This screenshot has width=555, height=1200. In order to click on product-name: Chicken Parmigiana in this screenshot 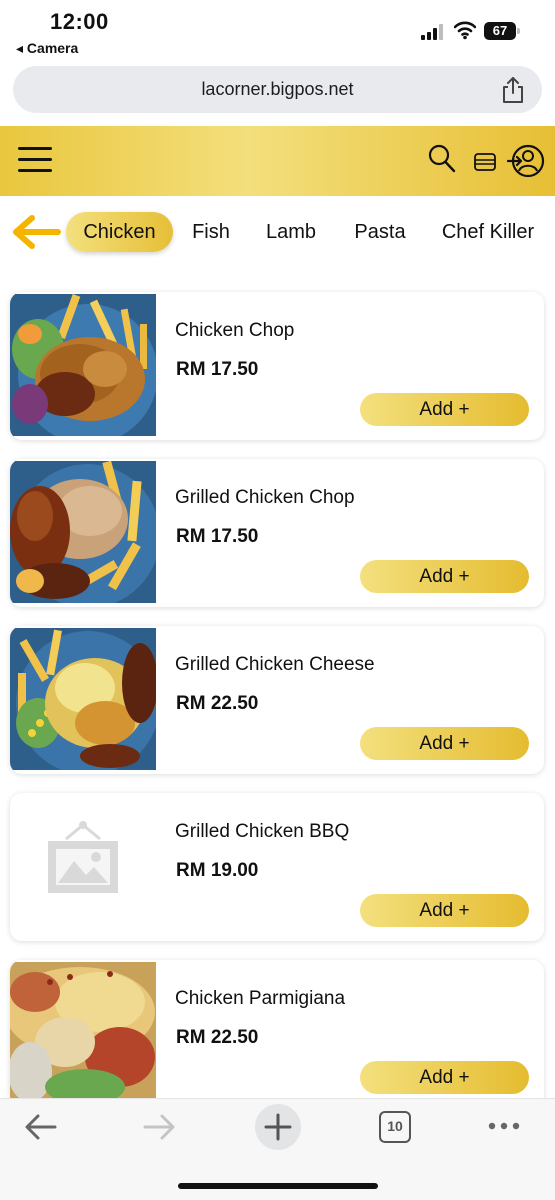, I will do `click(260, 998)`.